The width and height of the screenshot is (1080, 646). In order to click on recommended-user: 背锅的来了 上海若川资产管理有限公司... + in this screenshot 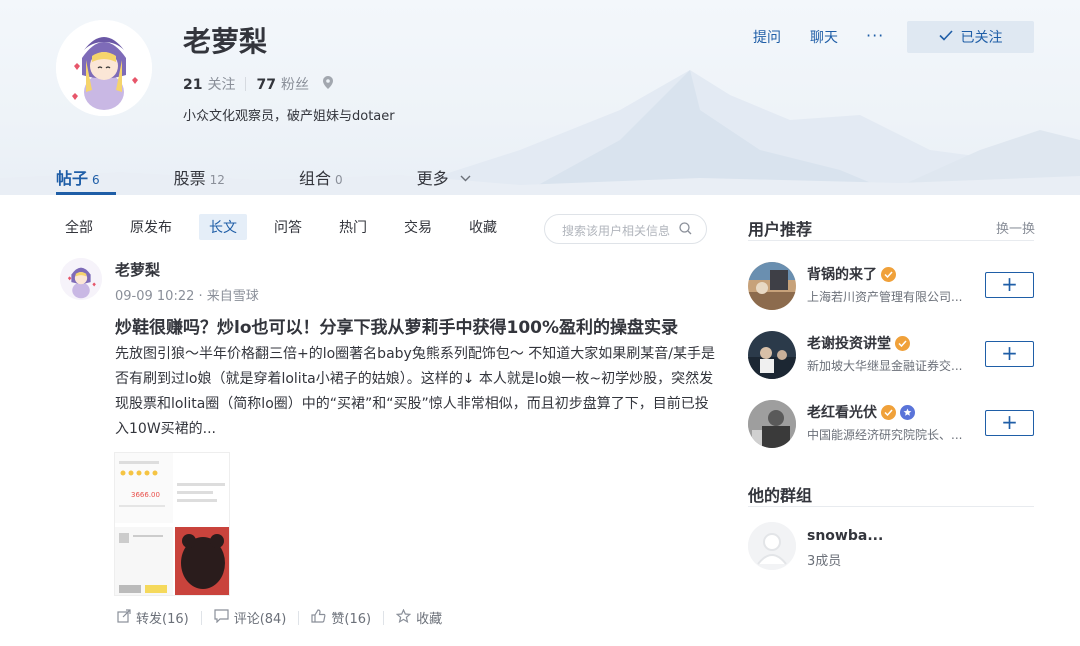, I will do `click(891, 287)`.